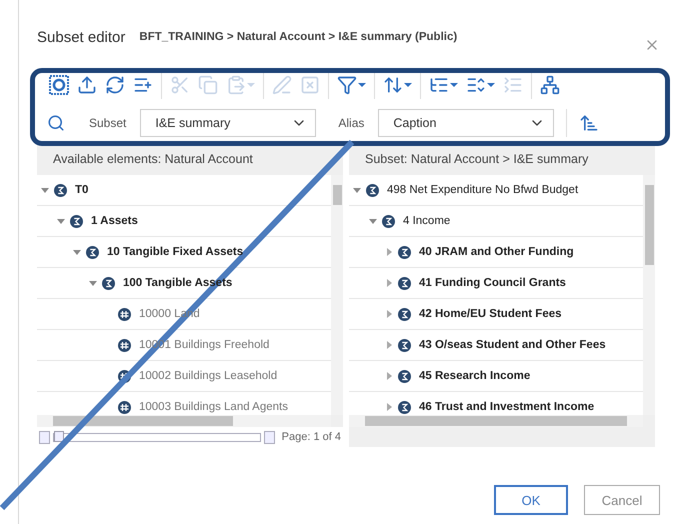 The width and height of the screenshot is (676, 524). What do you see at coordinates (512, 345) in the screenshot?
I see `tree-label: 43 O/seas Student and Other Fees` at bounding box center [512, 345].